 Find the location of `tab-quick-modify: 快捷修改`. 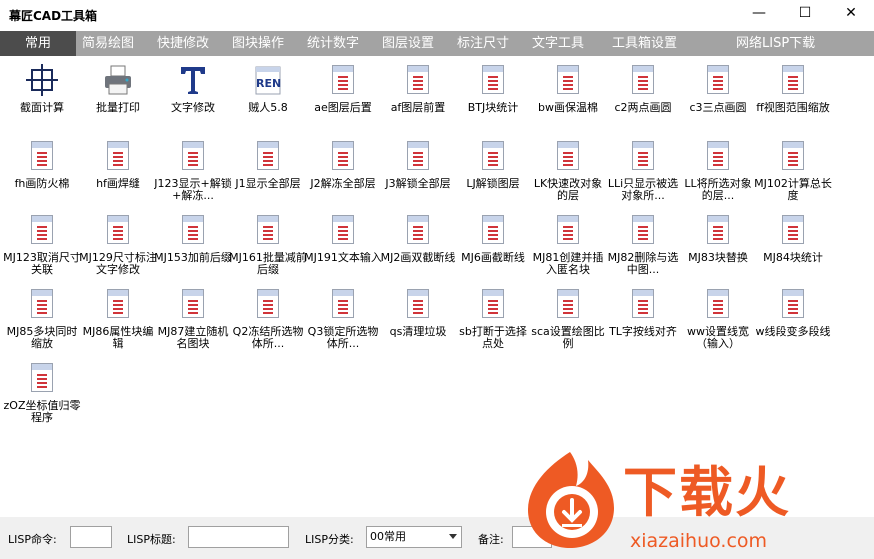

tab-quick-modify: 快捷修改 is located at coordinates (183, 43).